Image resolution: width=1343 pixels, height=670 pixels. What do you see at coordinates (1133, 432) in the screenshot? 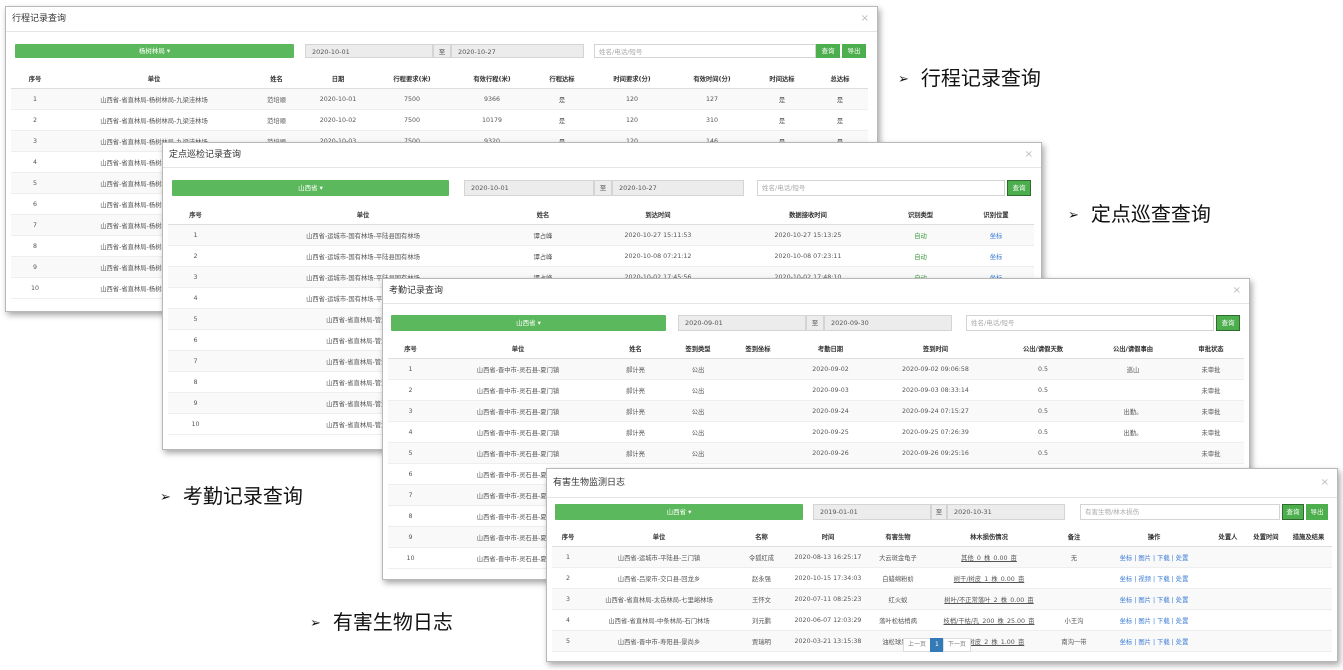
I see `table-cell: 出勤。` at bounding box center [1133, 432].